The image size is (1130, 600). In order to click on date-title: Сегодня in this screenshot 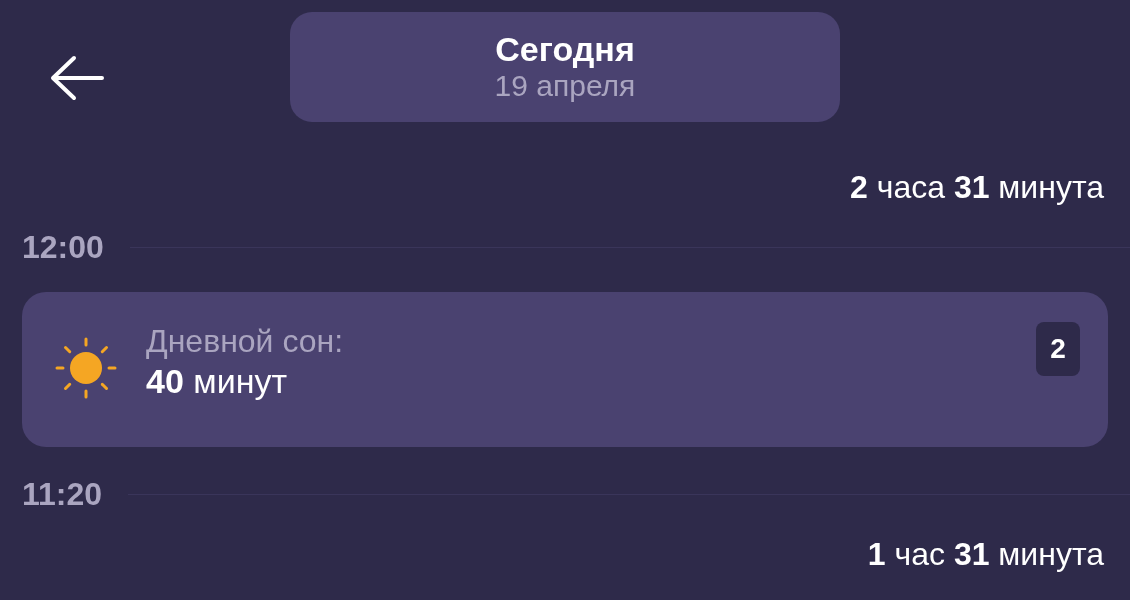, I will do `click(565, 50)`.